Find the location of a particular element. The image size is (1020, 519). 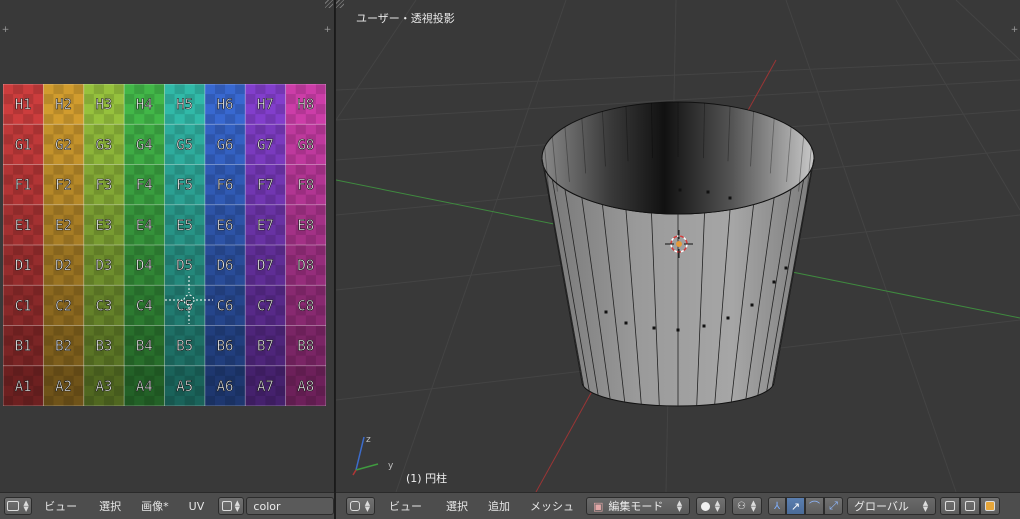

axis-gizmo-icon: z y is located at coordinates (373, 455).